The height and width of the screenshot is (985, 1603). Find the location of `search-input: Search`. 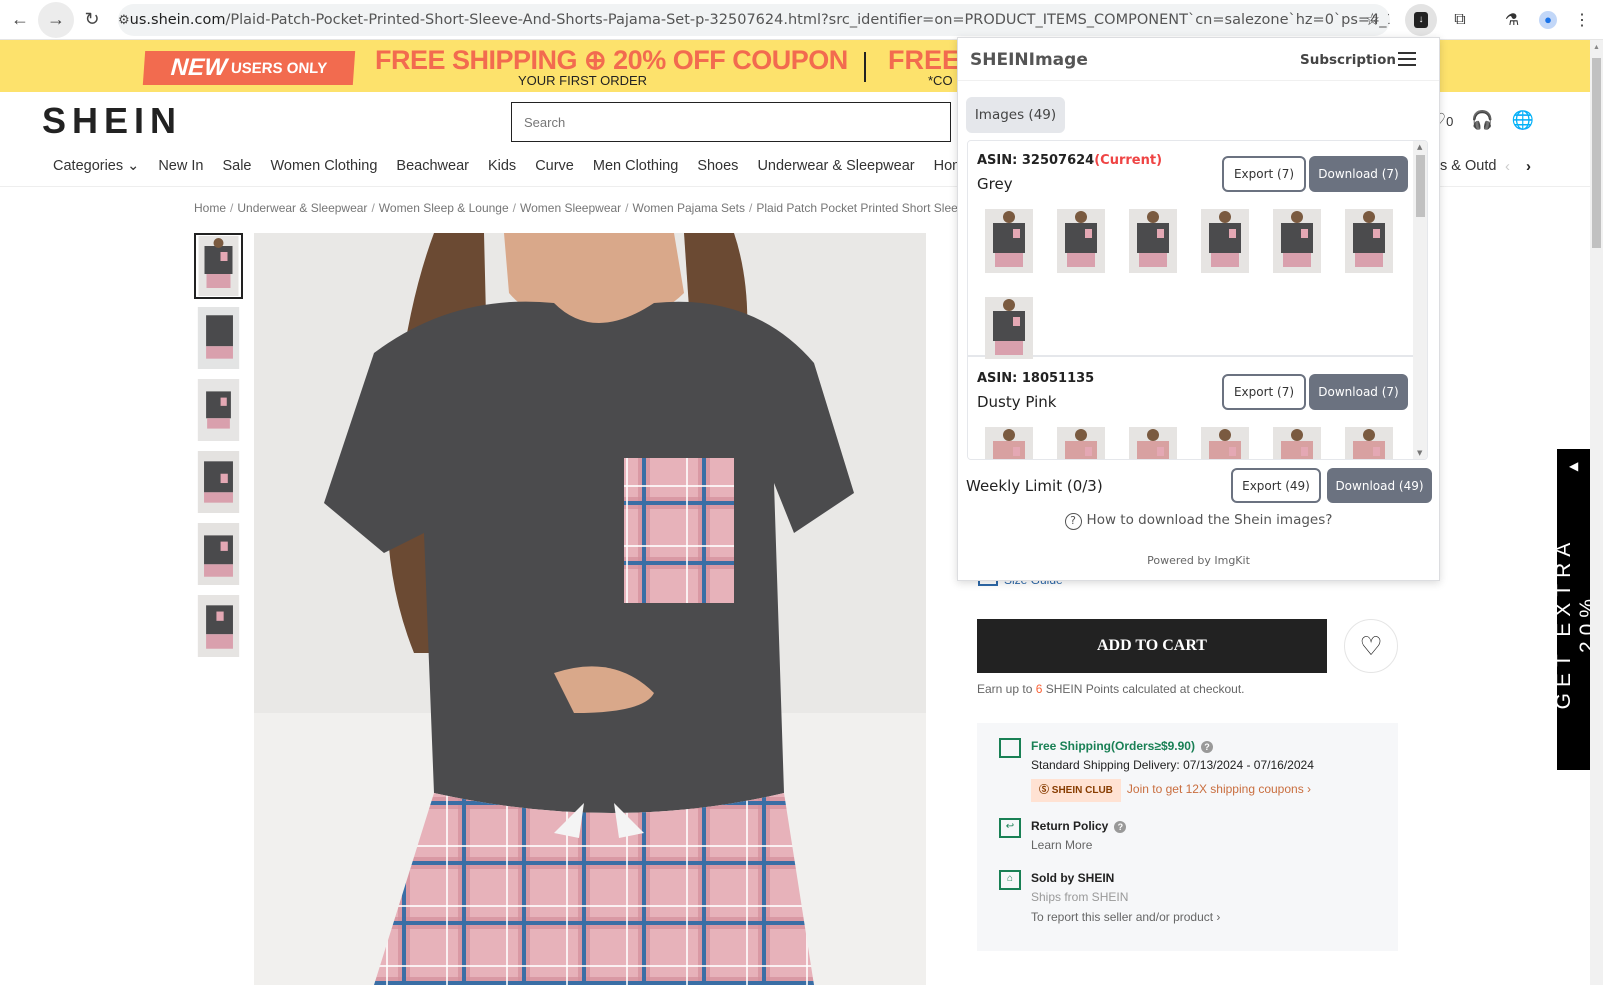

search-input: Search is located at coordinates (731, 122).